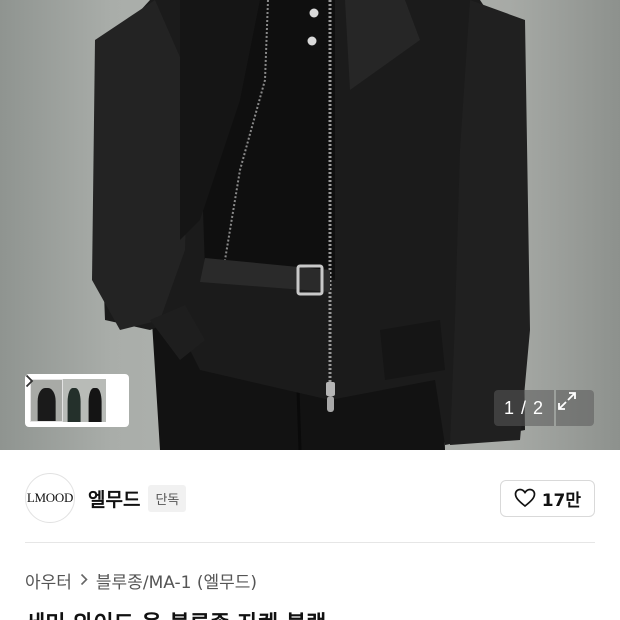 This screenshot has width=620, height=620. I want to click on product-title: 세미 와이드 울 블루종 자켓 블랙, so click(175, 613).